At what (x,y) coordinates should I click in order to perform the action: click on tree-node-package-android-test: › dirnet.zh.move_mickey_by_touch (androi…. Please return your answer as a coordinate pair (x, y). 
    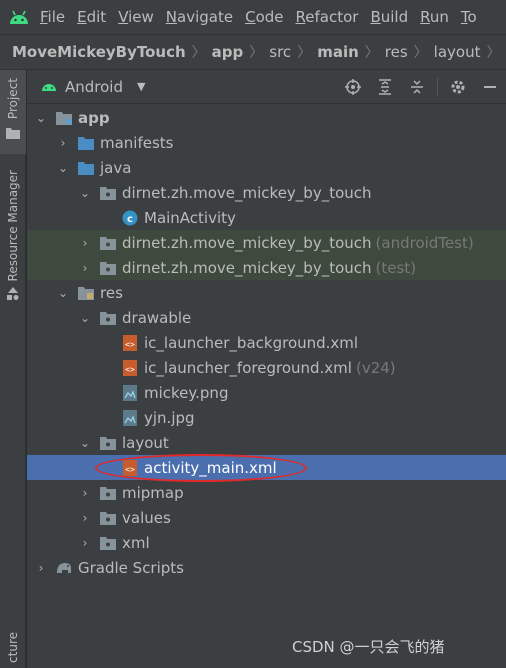
    Looking at the image, I should click on (266, 242).